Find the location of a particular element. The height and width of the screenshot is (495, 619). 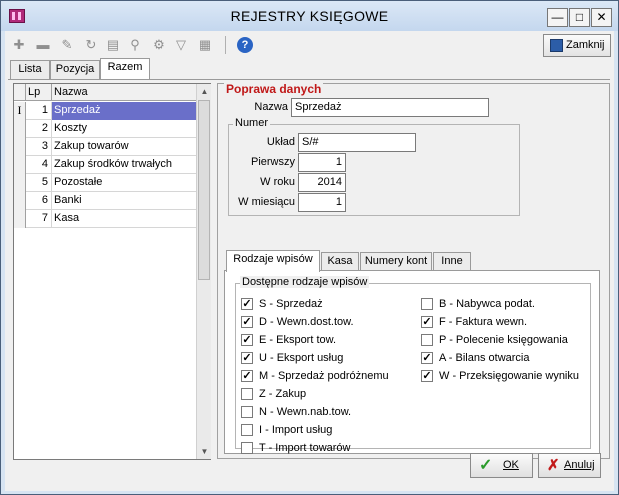

door-icon is located at coordinates (556, 45).